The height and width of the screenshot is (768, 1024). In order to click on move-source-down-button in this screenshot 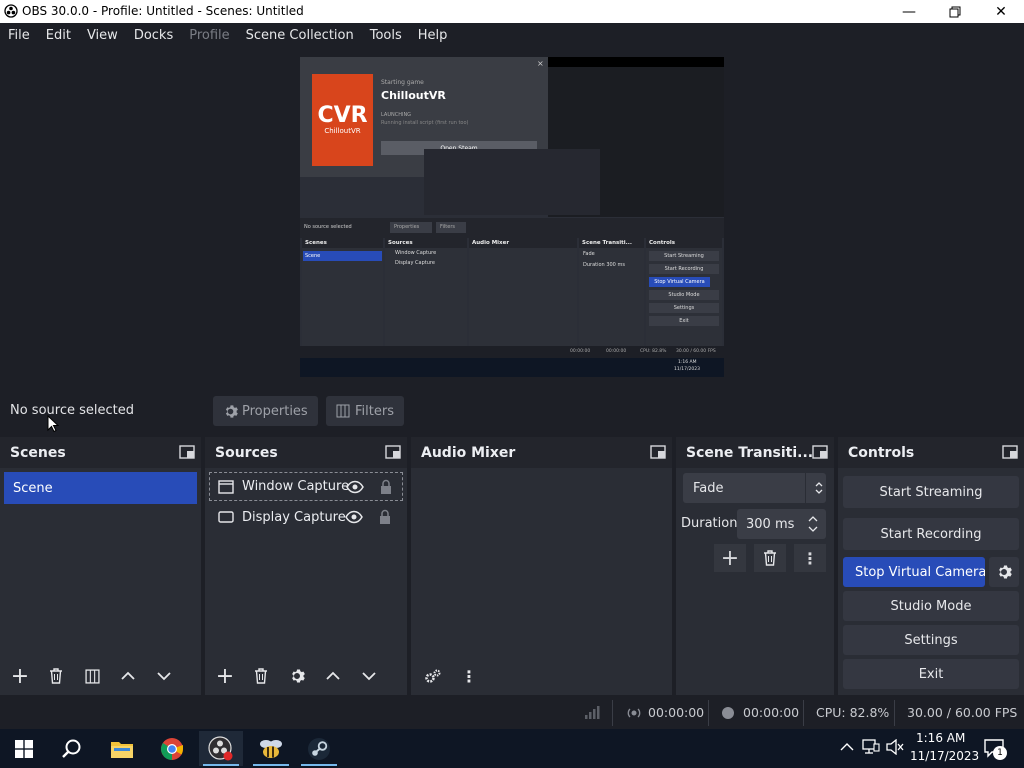, I will do `click(369, 676)`.